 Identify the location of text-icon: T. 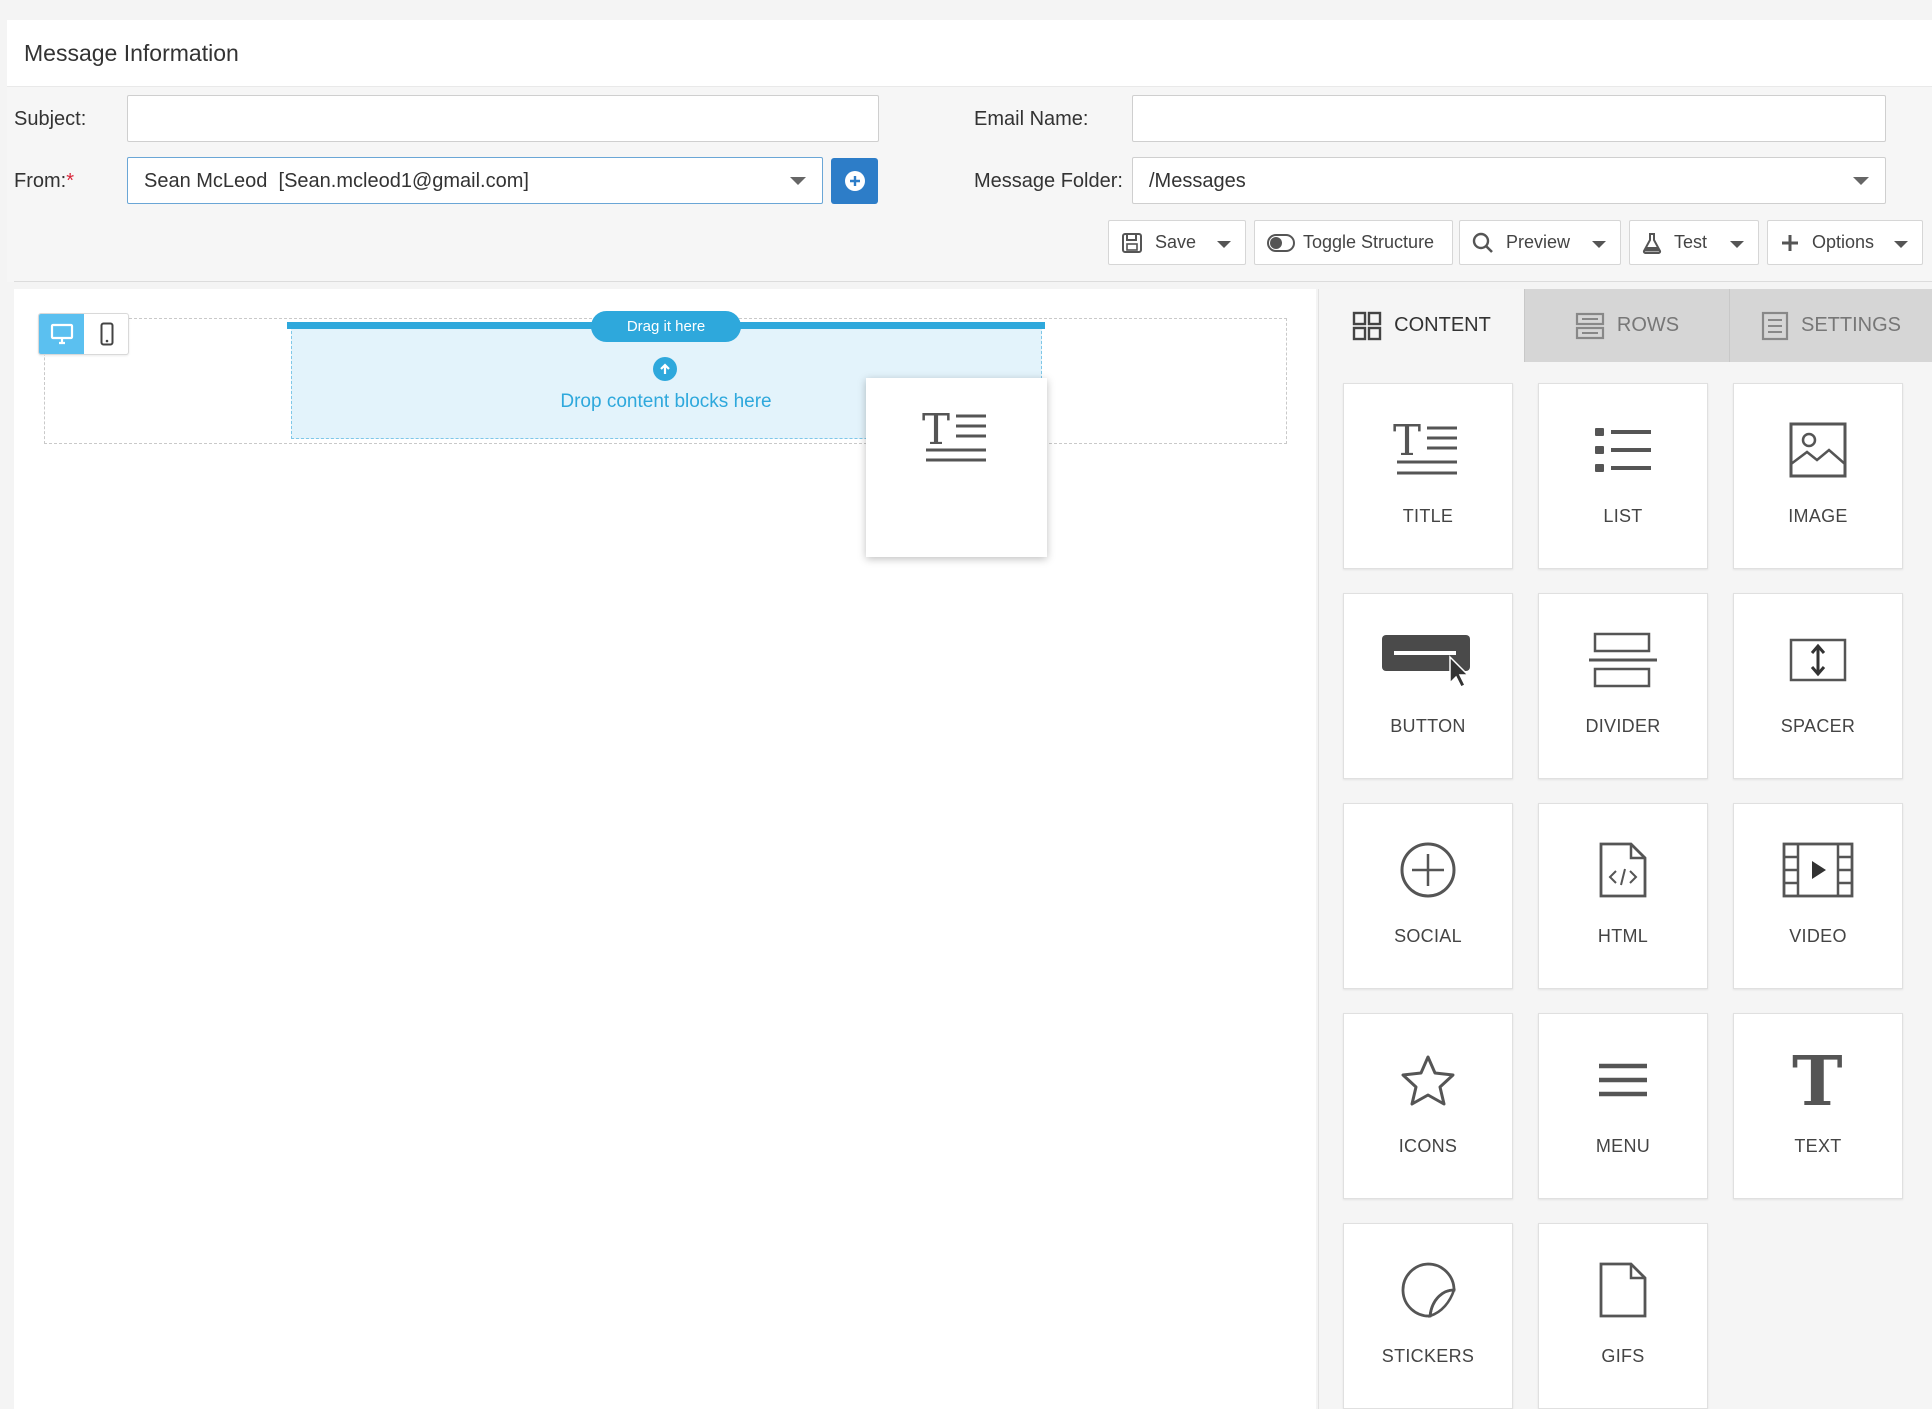
(1818, 1080).